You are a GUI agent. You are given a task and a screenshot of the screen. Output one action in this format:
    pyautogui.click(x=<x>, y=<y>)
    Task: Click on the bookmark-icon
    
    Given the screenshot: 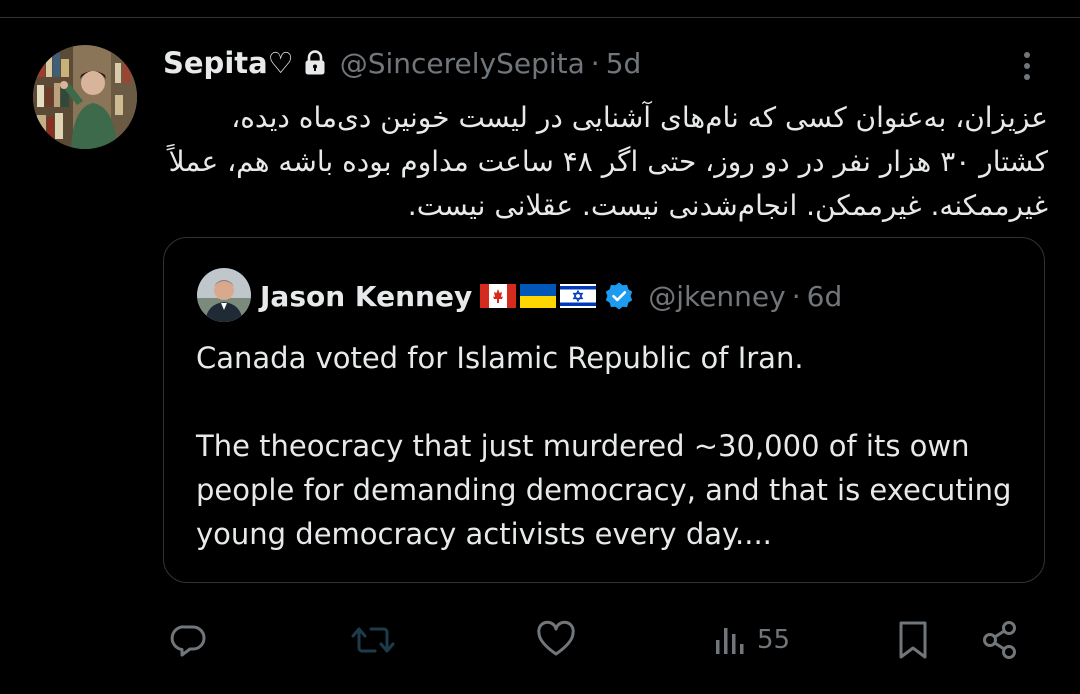 What is the action you would take?
    pyautogui.click(x=913, y=640)
    